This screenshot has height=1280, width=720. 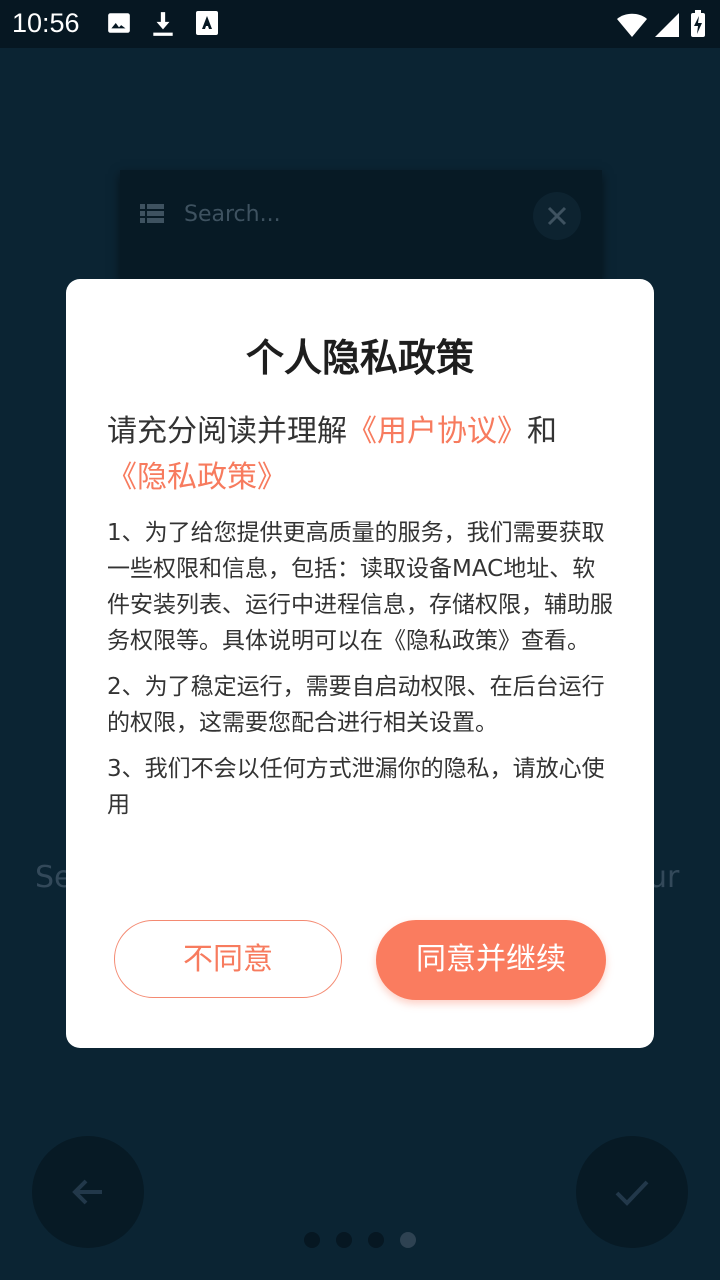 What do you see at coordinates (542, 431) in the screenshot?
I see `subtitle-and: 和` at bounding box center [542, 431].